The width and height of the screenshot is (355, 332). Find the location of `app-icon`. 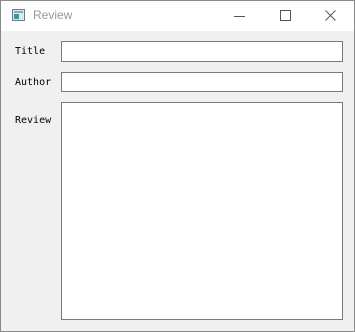

app-icon is located at coordinates (18, 15).